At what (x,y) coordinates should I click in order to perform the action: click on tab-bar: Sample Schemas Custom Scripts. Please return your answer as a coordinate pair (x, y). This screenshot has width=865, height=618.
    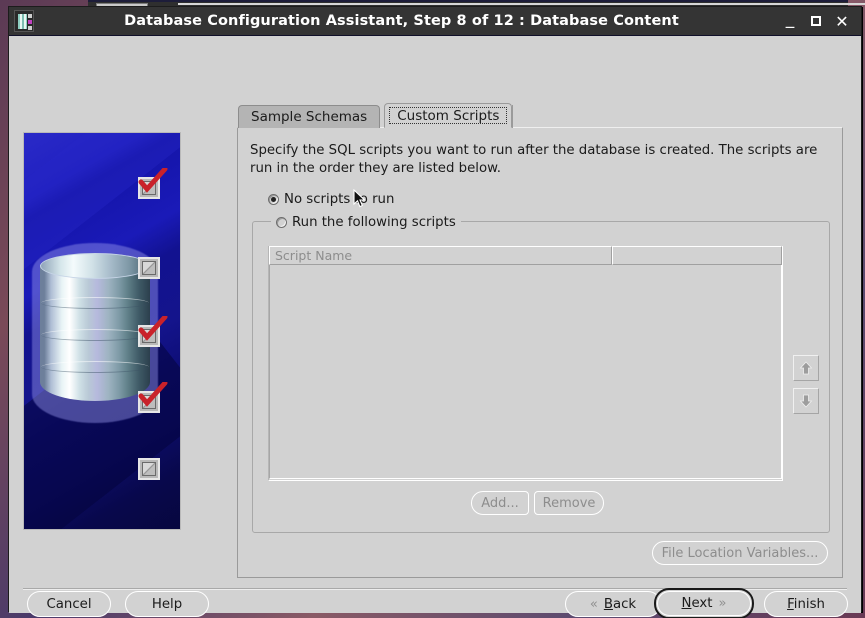
    Looking at the image, I should click on (381, 115).